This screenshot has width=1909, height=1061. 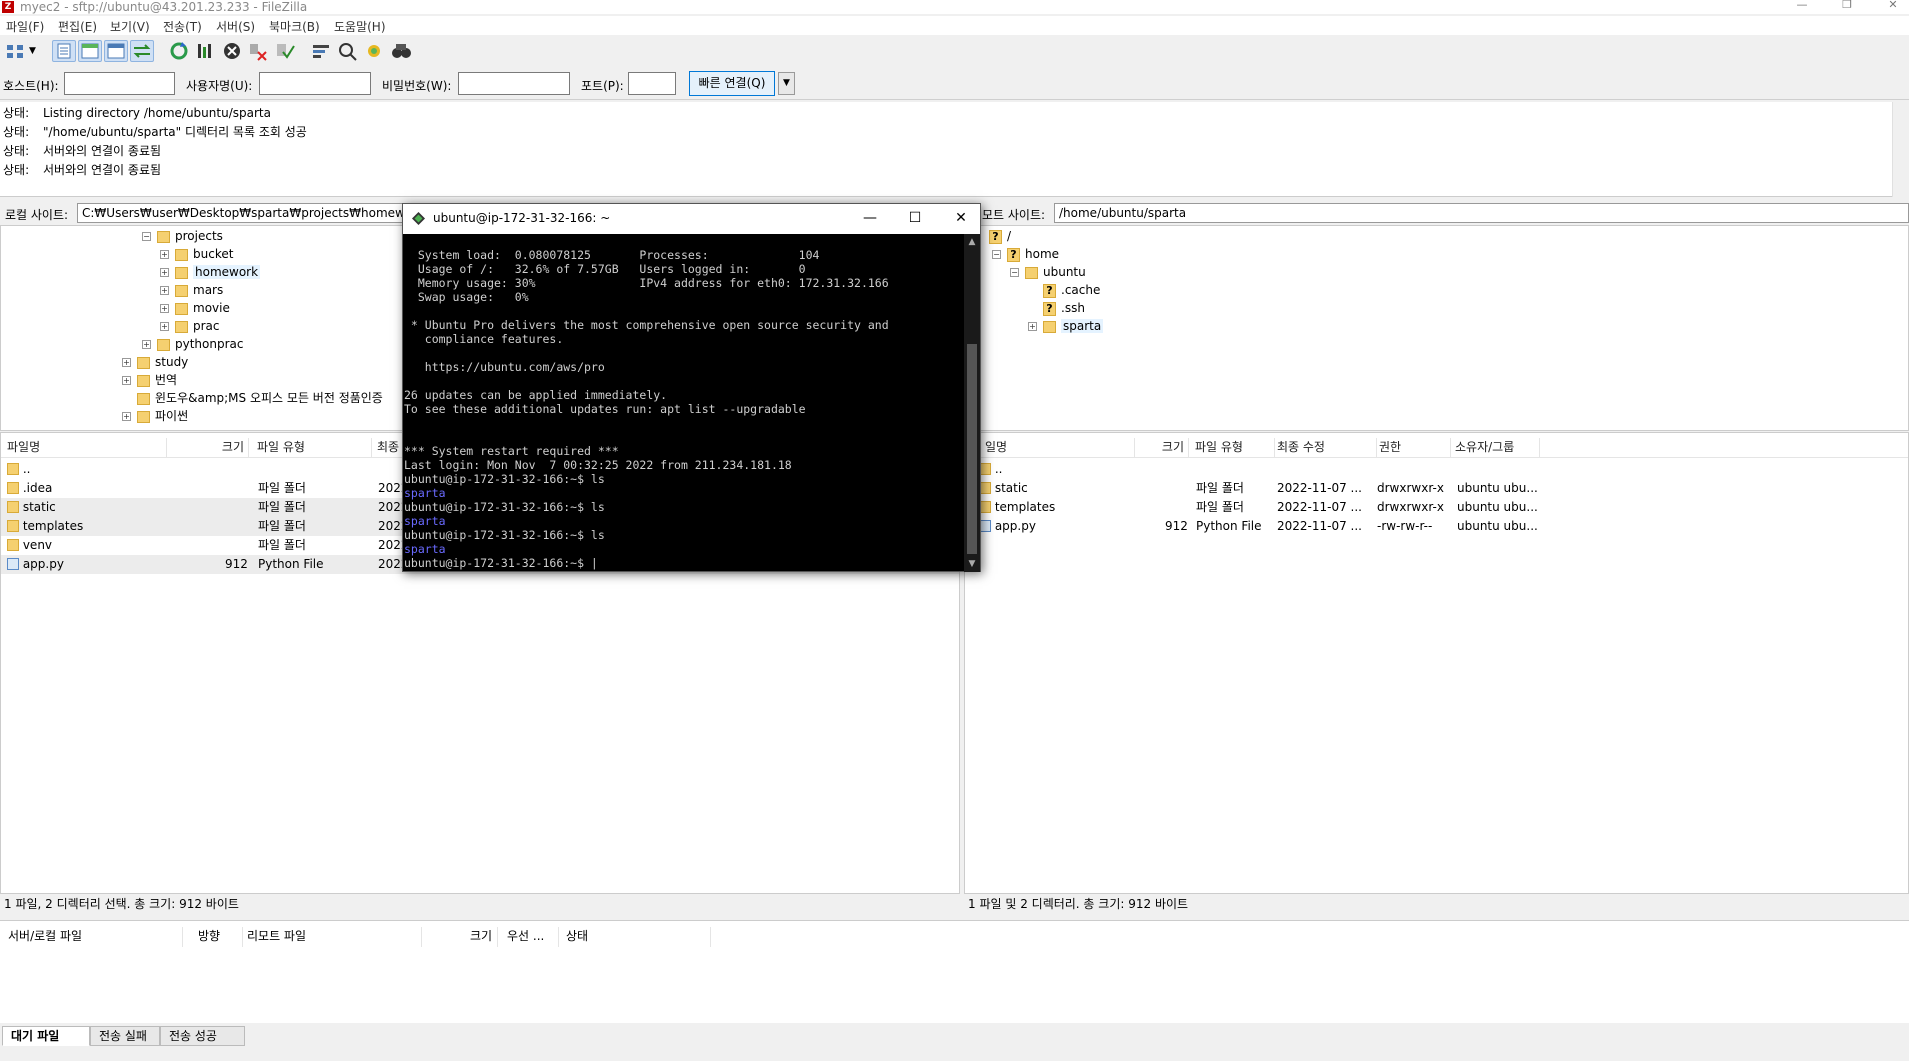 I want to click on log-row: 상태: Listing directory /home/ubuntu/sparta, so click(x=137, y=113).